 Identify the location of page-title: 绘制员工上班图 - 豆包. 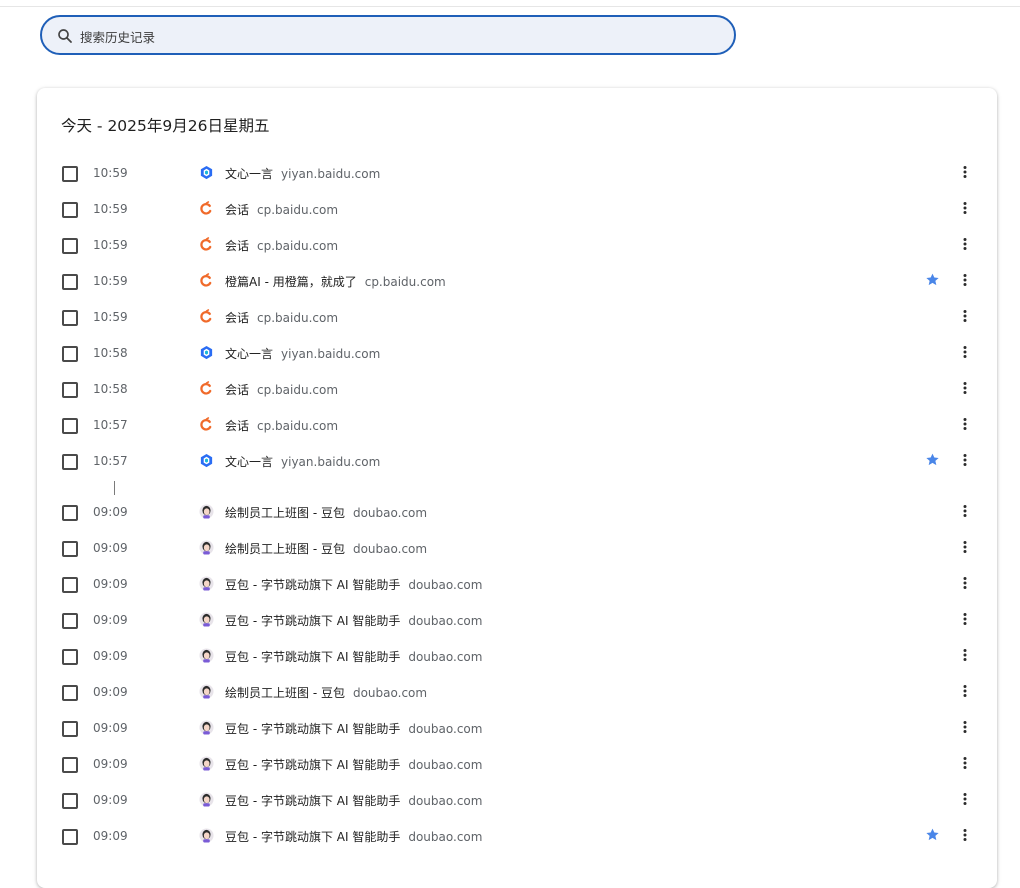
(285, 513).